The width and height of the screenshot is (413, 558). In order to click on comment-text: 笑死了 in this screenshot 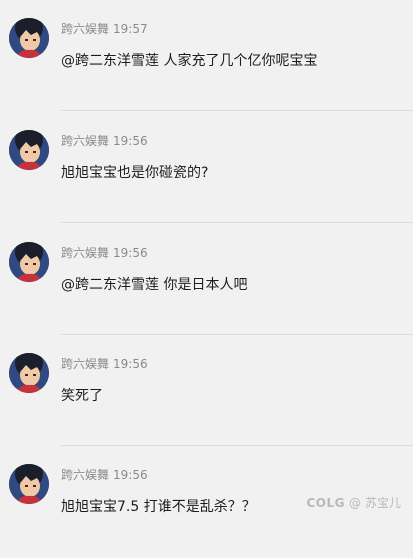, I will do `click(82, 396)`.